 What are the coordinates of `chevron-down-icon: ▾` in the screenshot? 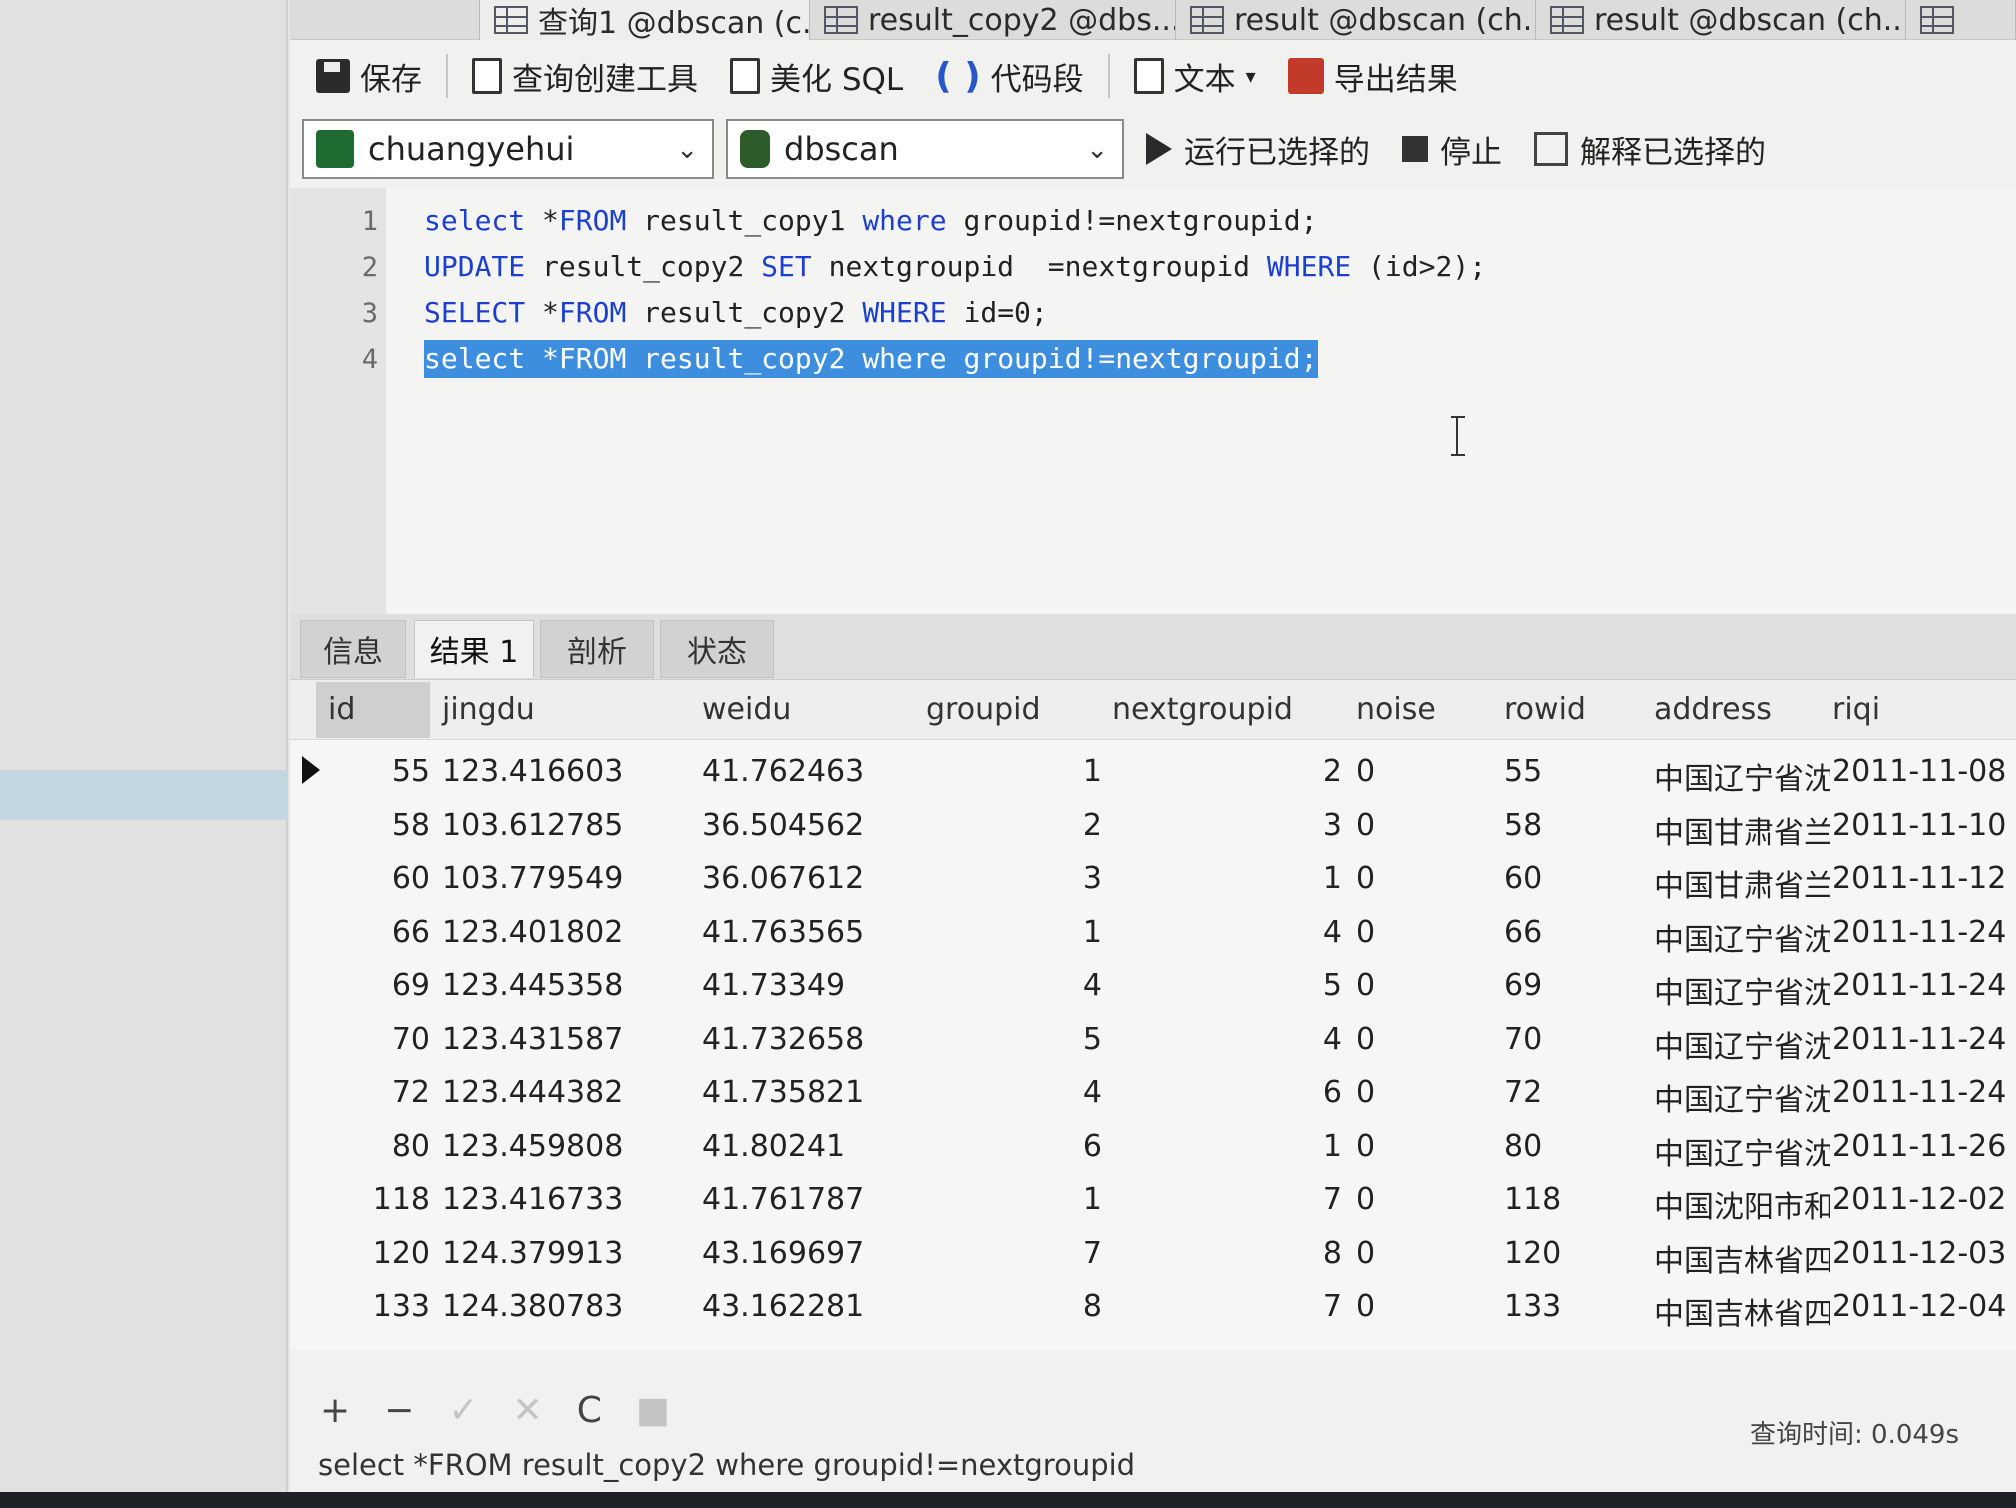 It's located at (1251, 76).